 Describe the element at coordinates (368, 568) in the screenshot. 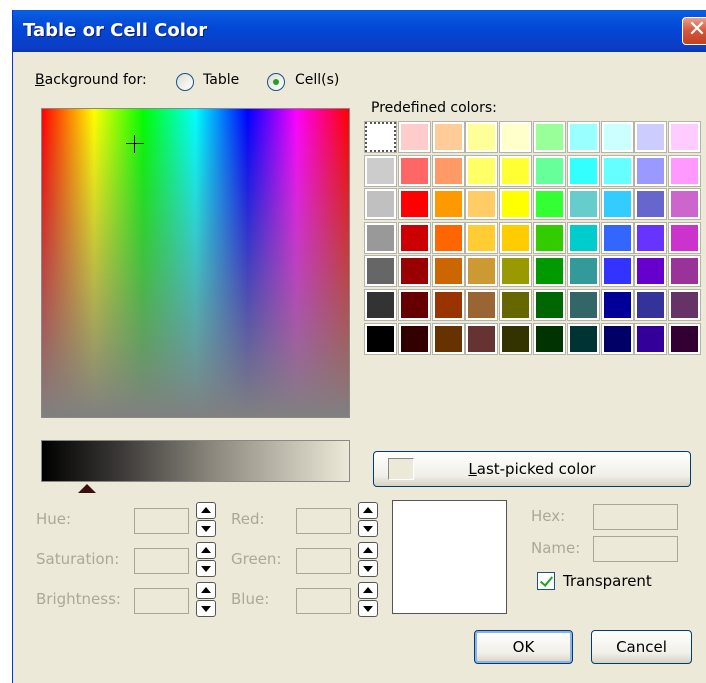

I see `green-down-icon` at that location.